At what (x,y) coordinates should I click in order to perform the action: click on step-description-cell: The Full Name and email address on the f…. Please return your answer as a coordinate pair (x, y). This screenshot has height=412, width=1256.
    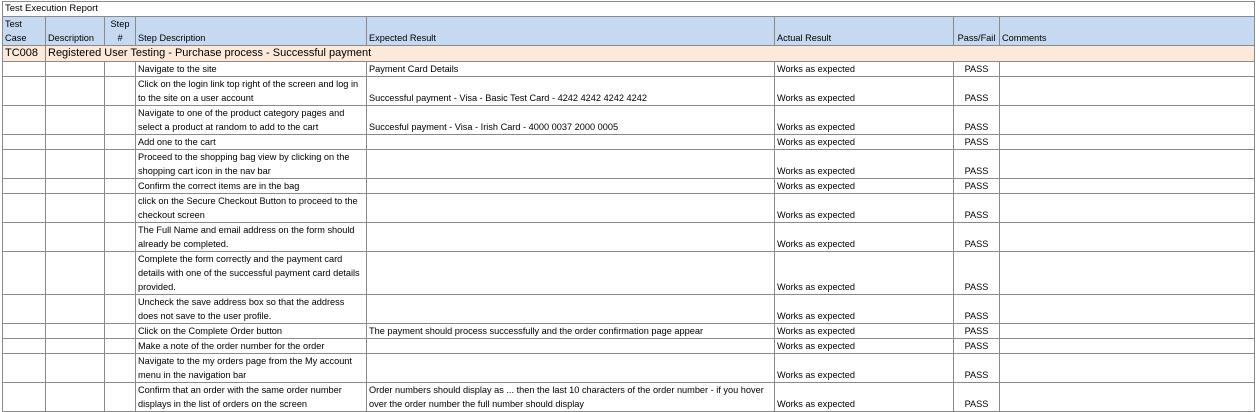
    Looking at the image, I should click on (251, 237).